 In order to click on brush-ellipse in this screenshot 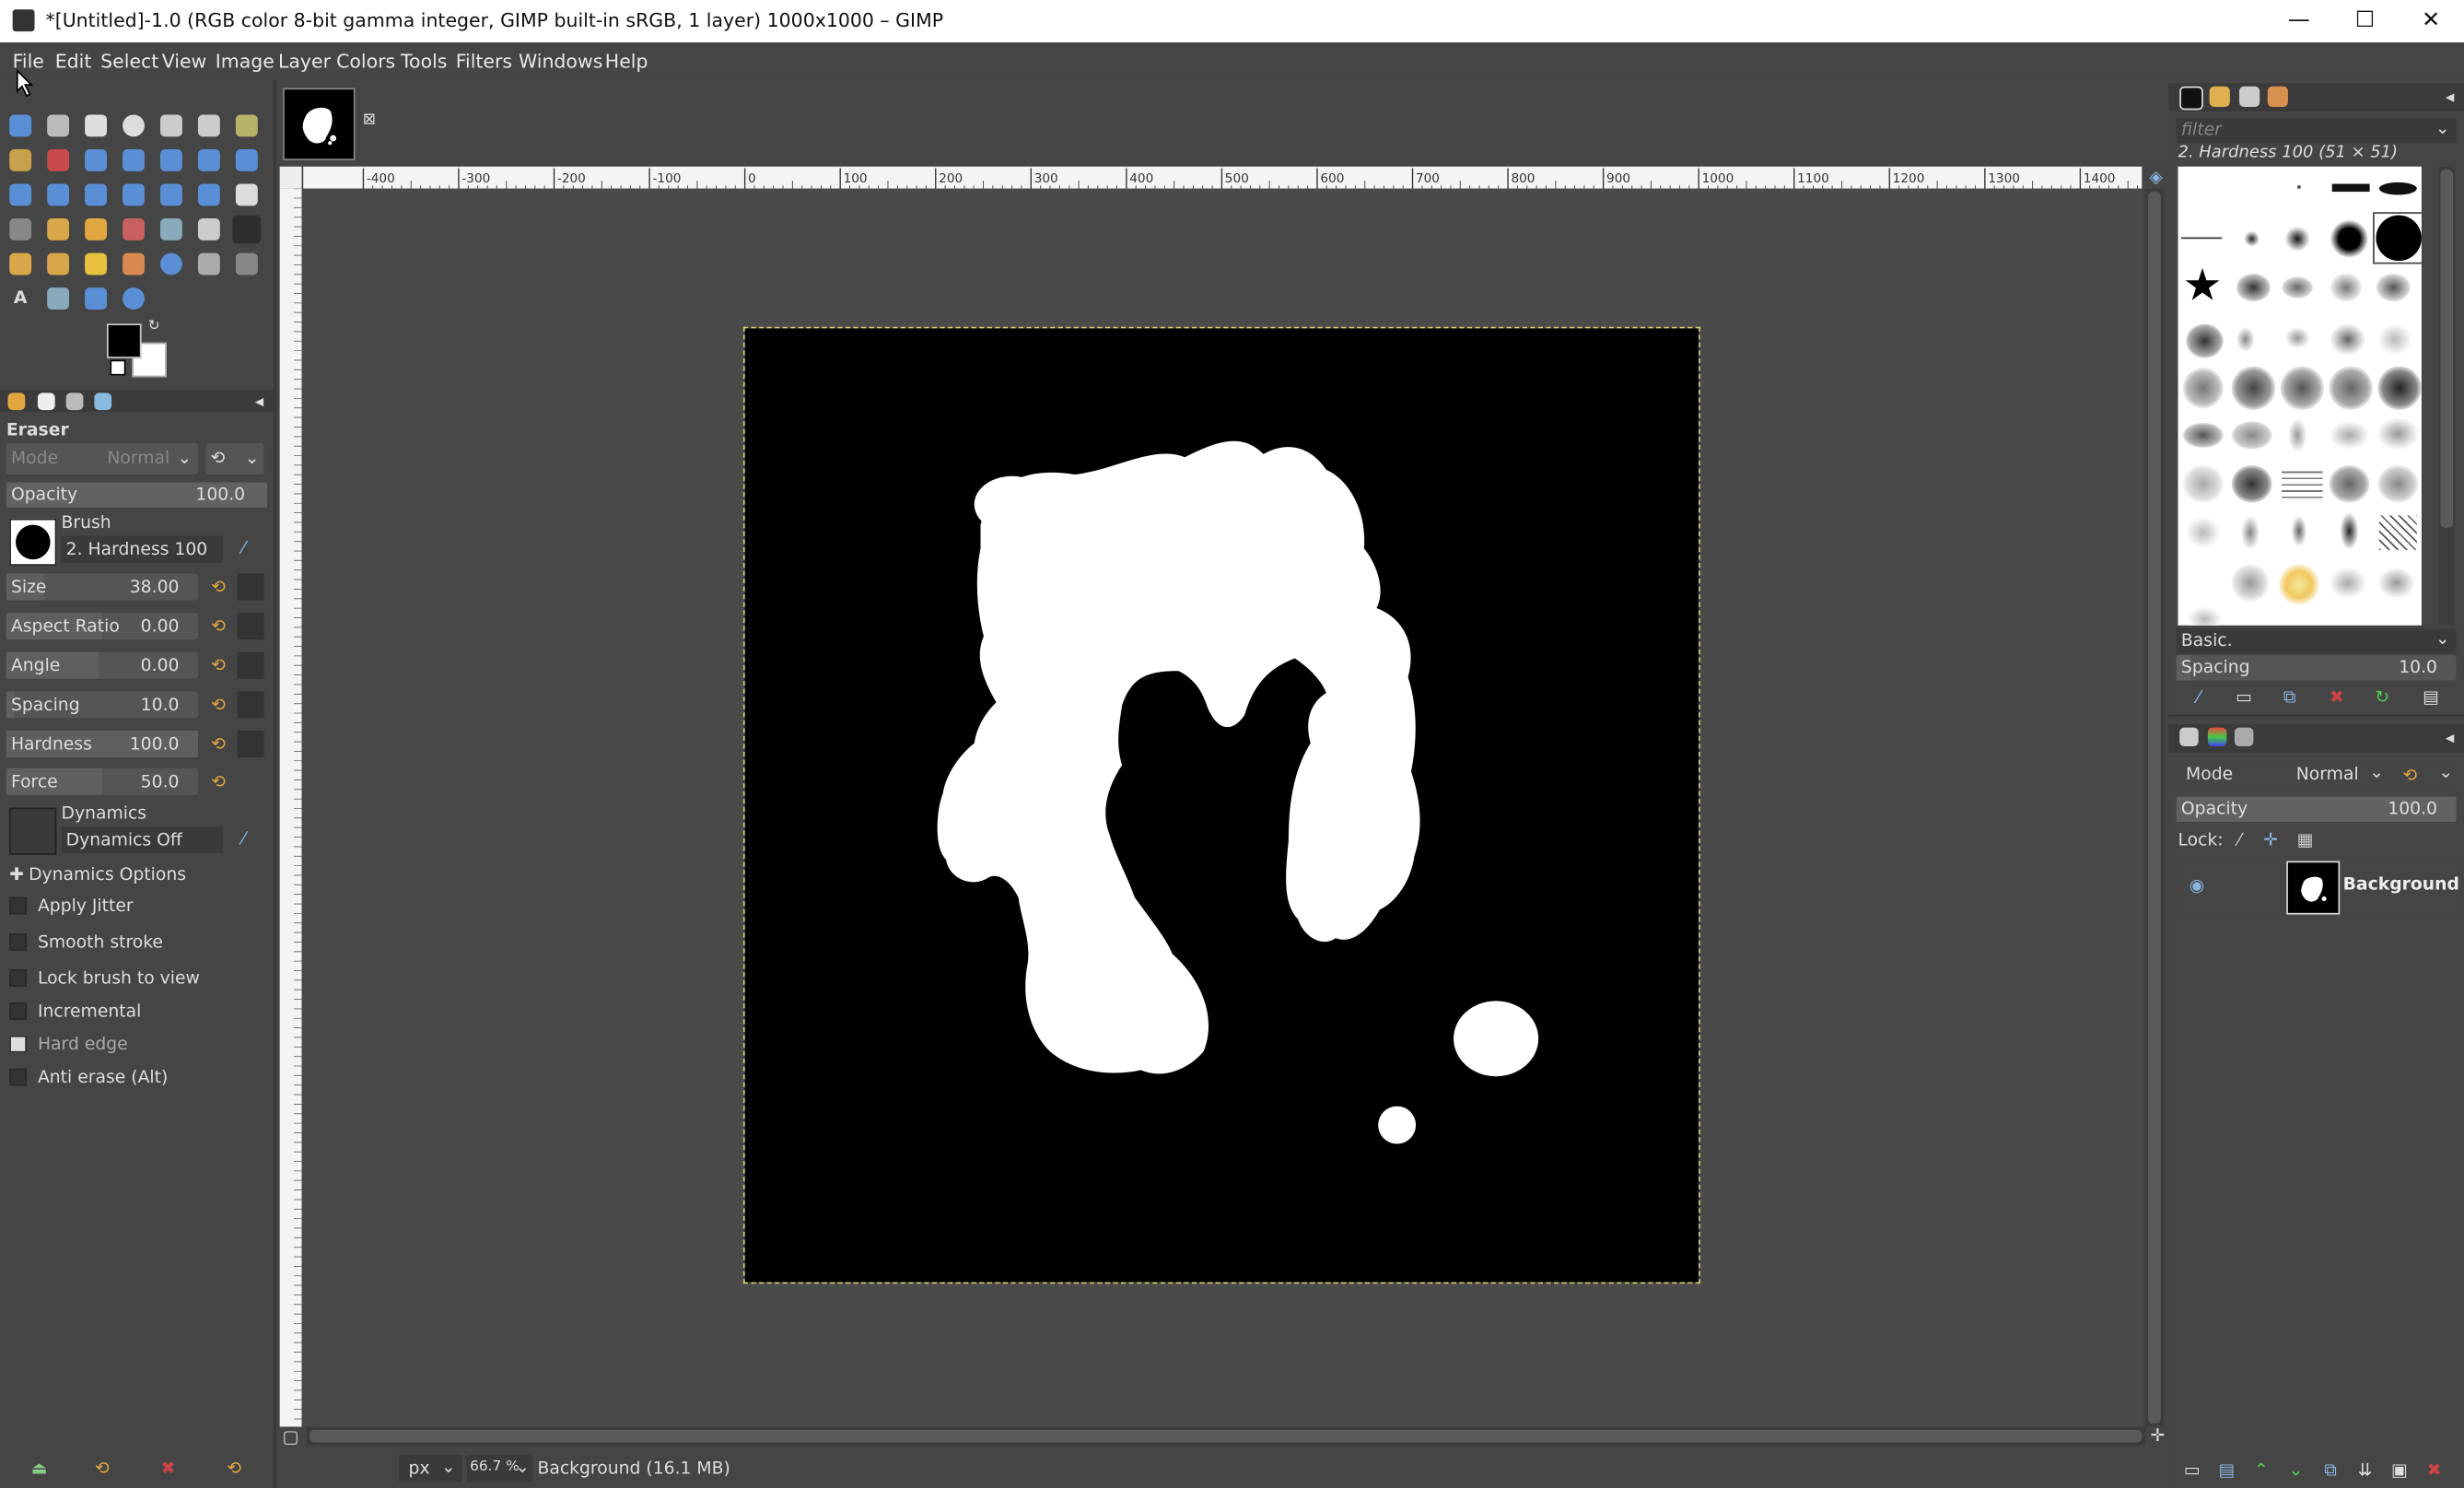, I will do `click(2397, 188)`.